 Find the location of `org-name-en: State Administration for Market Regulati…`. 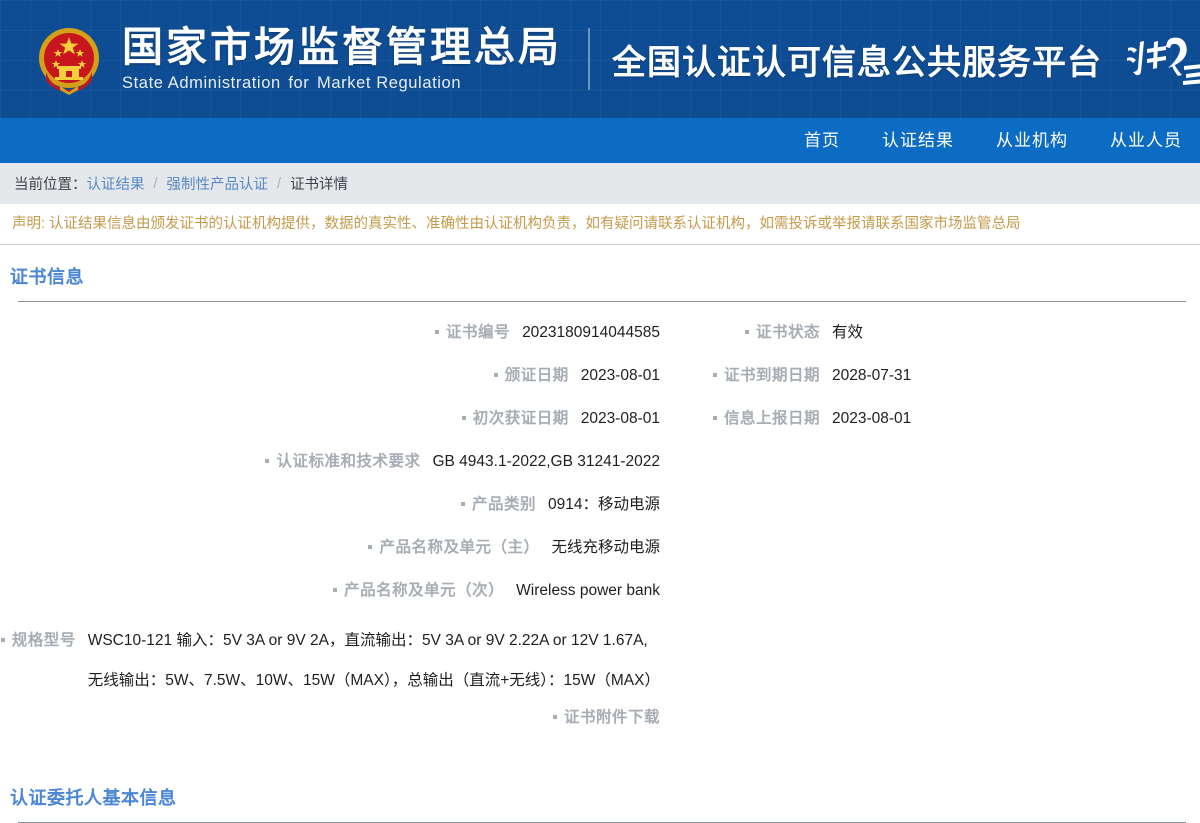

org-name-en: State Administration for Market Regulati… is located at coordinates (342, 83).